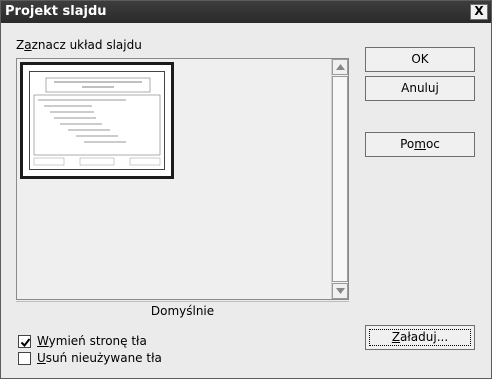 The width and height of the screenshot is (492, 379). I want to click on delete-unused-backgrounds-label: Usuń nieużywane tła, so click(99, 358).